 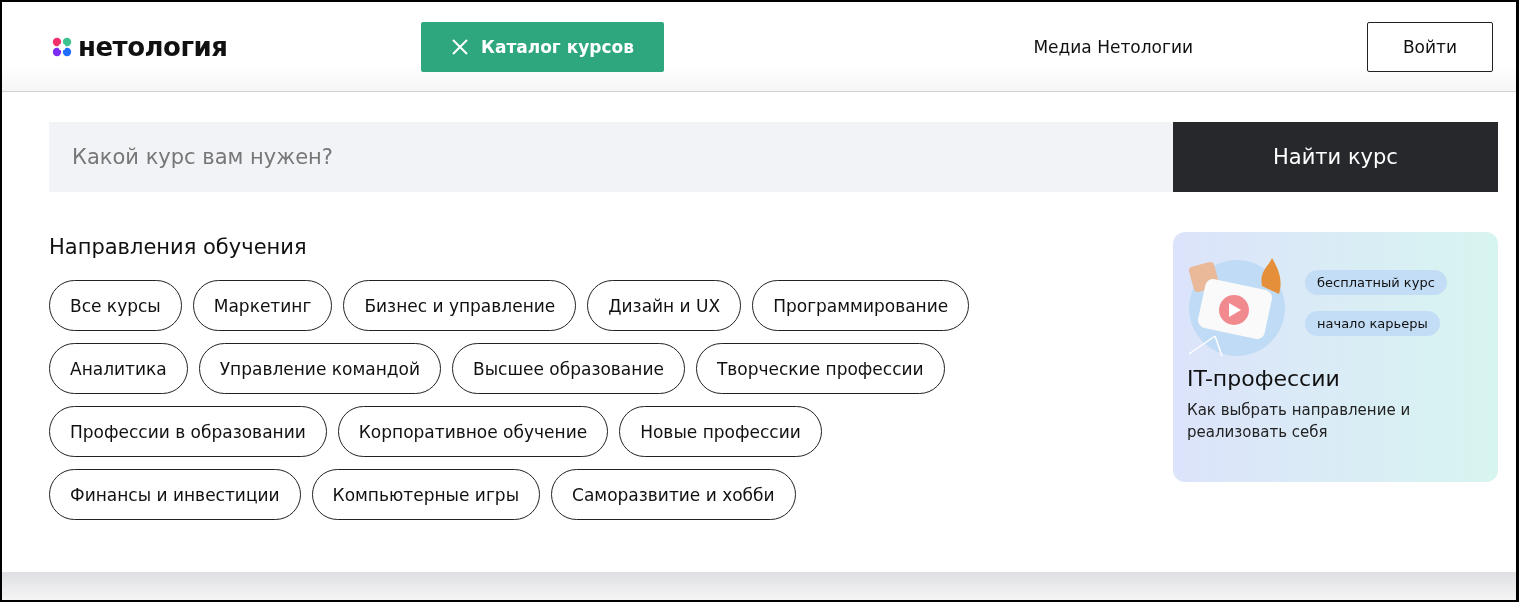 I want to click on category-chip: Финансы и инвестиции, so click(x=175, y=494).